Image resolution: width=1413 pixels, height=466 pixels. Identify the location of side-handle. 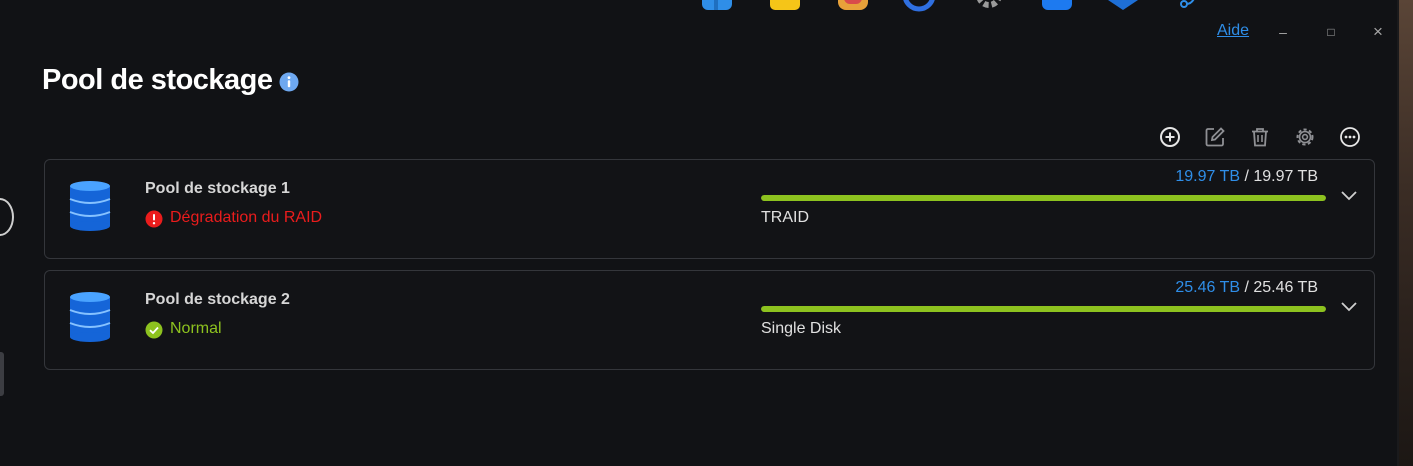
(7, 217).